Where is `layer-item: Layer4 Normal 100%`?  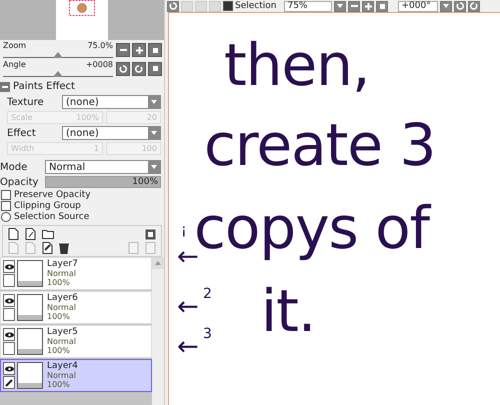
layer-item: Layer4 Normal 100% is located at coordinates (76, 375).